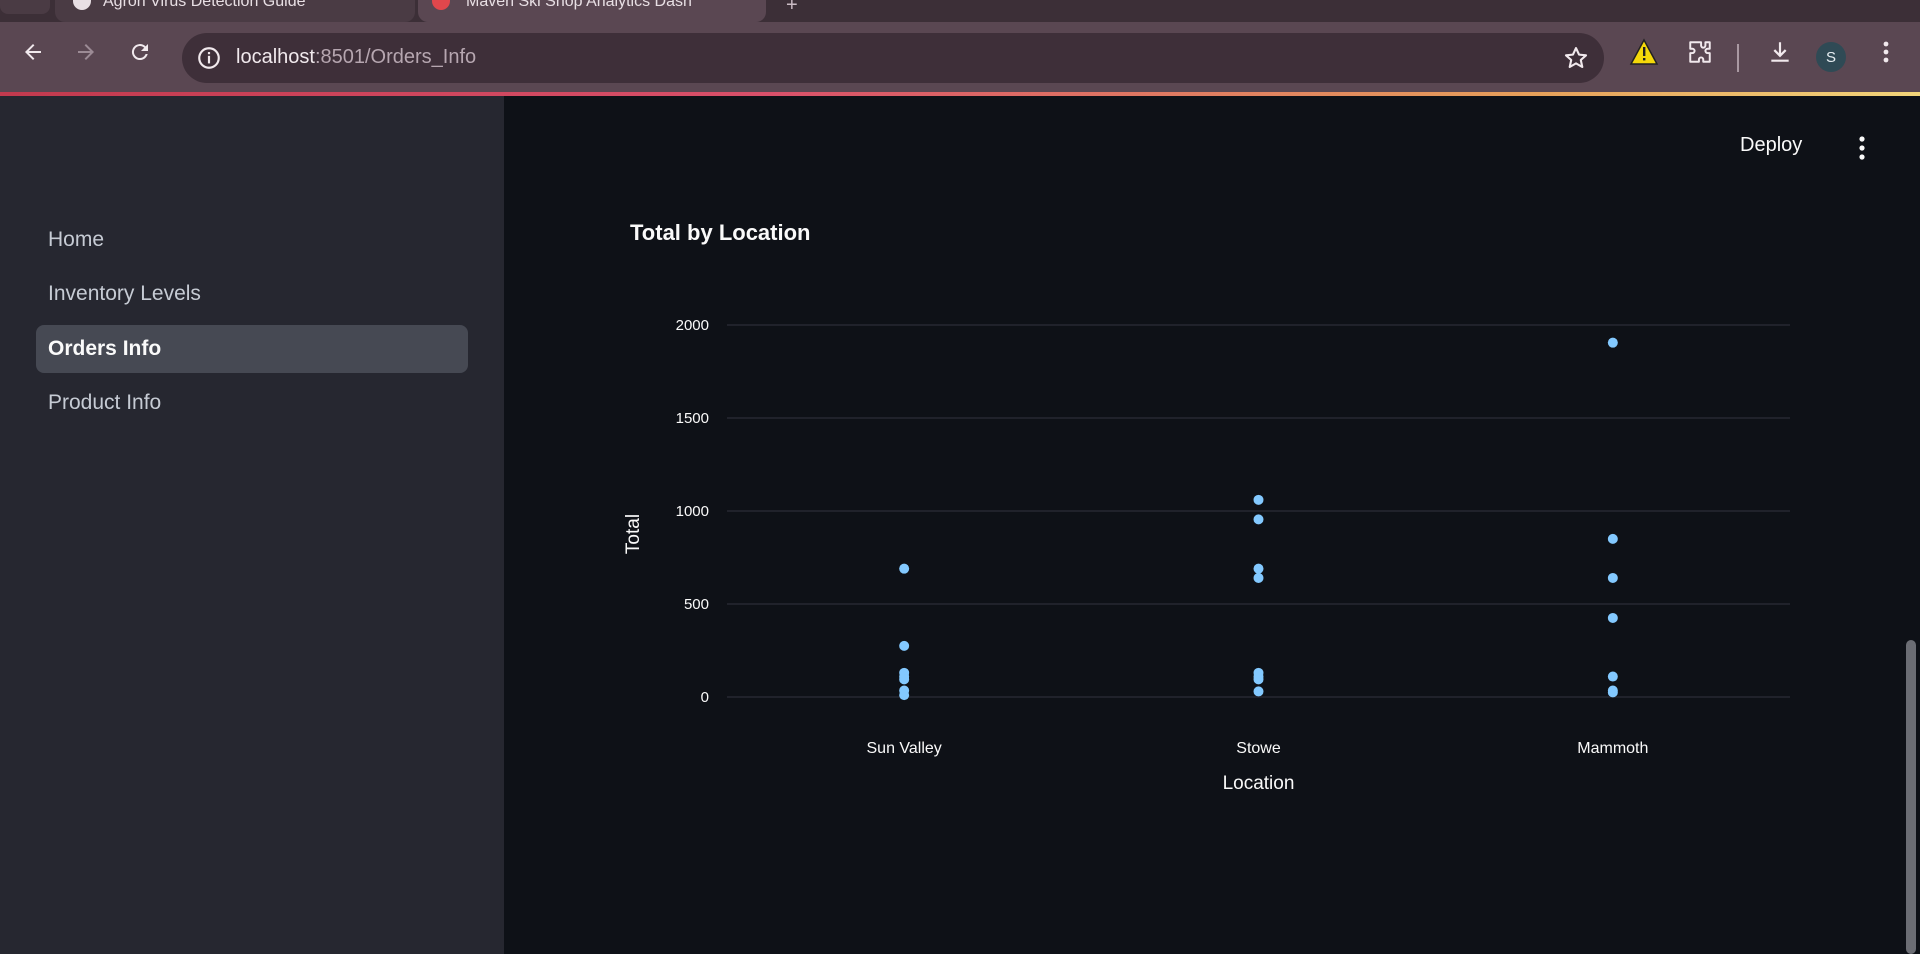 The image size is (1920, 954). I want to click on sidebar-item-home: Home, so click(252, 240).